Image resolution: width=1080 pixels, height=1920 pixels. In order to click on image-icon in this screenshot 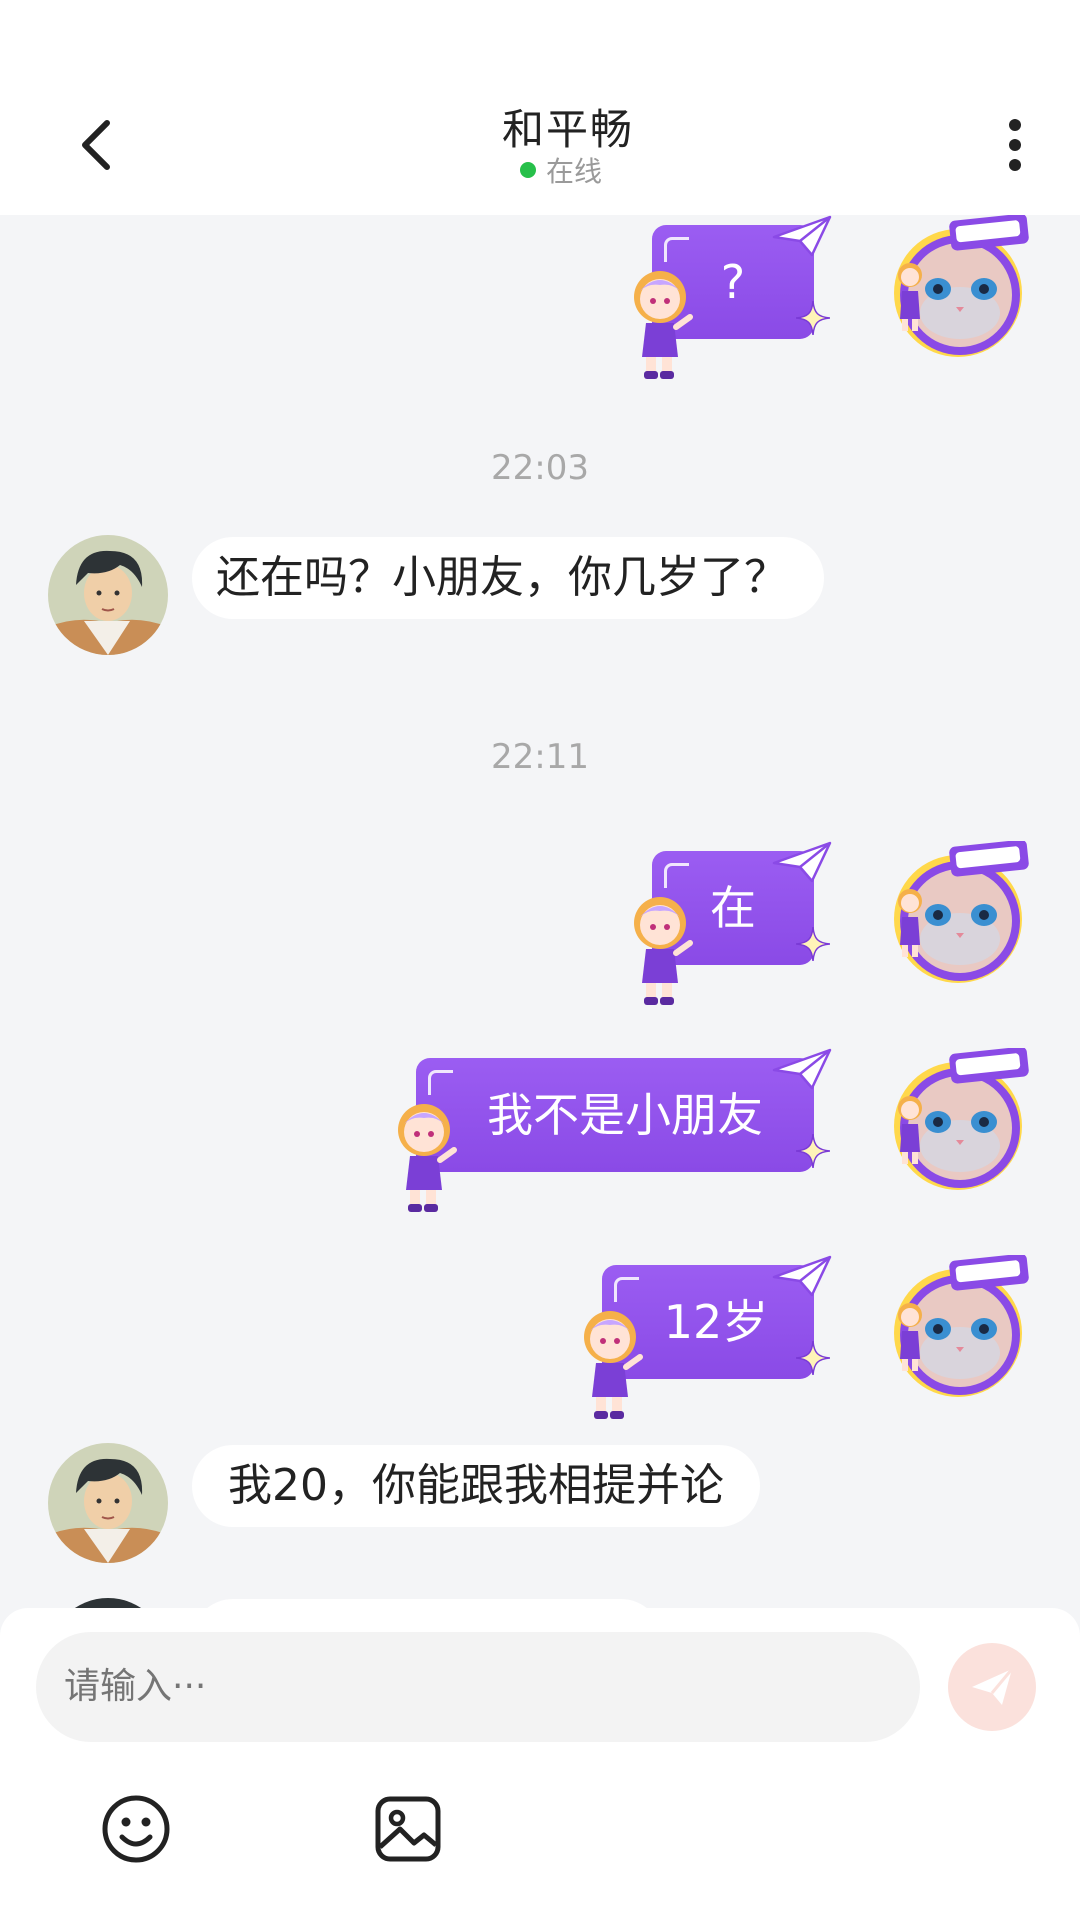, I will do `click(408, 1829)`.